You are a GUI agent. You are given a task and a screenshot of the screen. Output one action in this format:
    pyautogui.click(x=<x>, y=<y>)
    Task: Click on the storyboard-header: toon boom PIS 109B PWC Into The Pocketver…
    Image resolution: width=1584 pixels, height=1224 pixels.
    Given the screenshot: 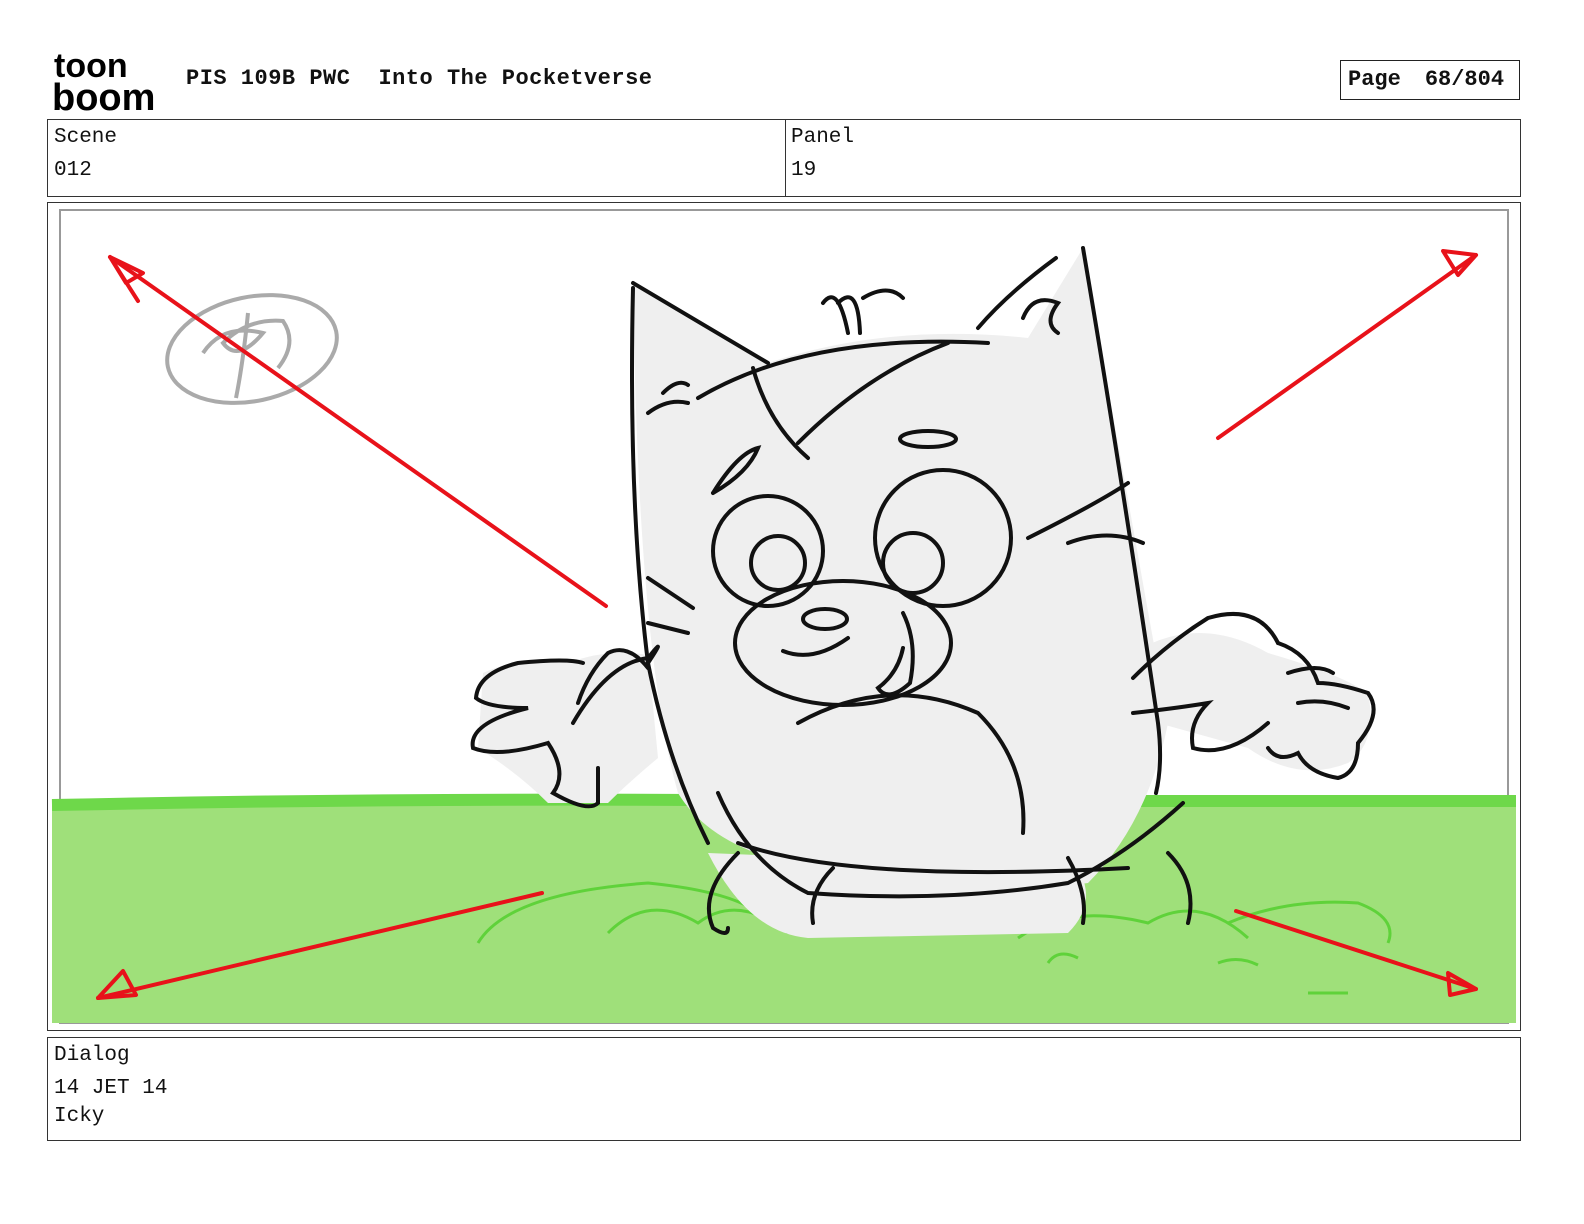 What is the action you would take?
    pyautogui.click(x=792, y=59)
    